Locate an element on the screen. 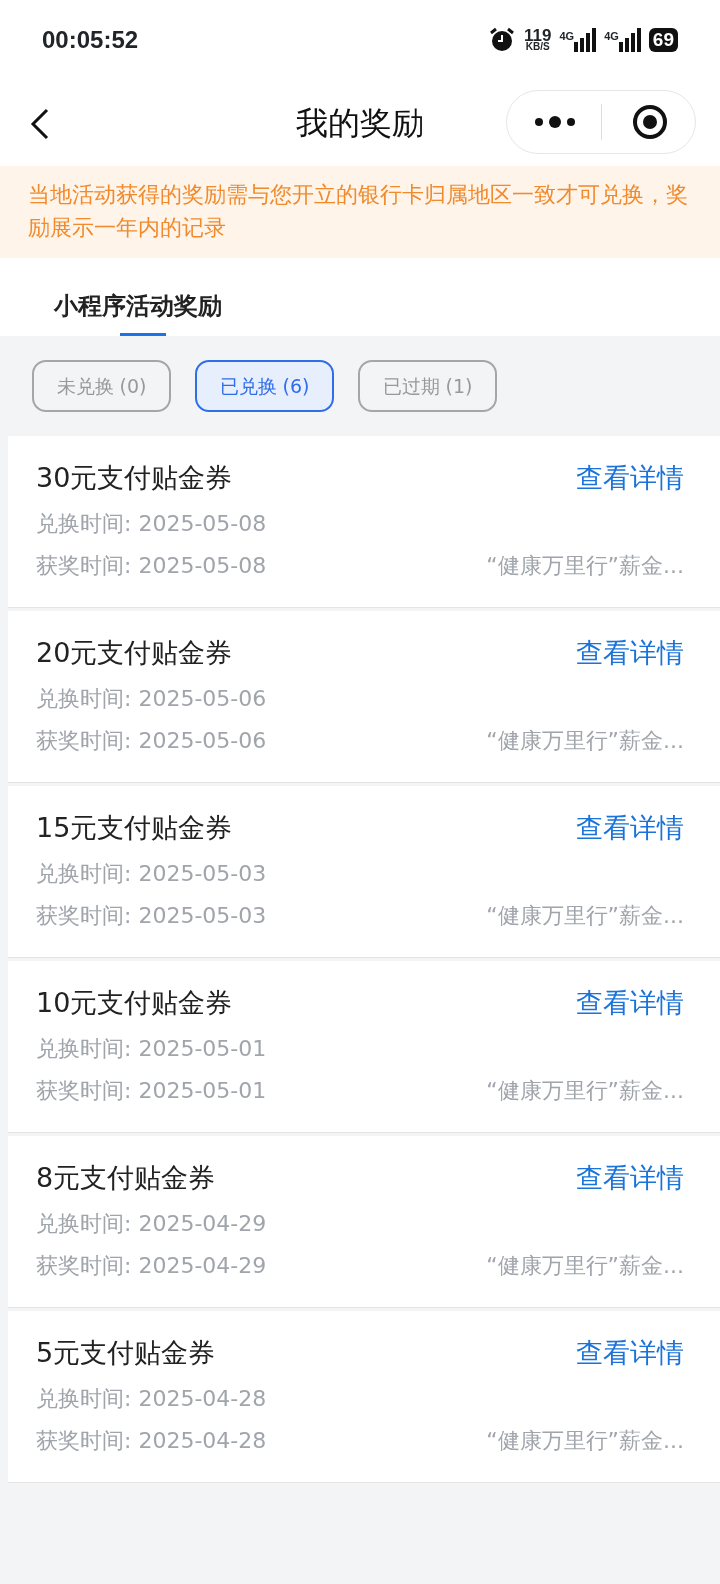 The width and height of the screenshot is (720, 1584). filter-chip: 已兑换 (6) is located at coordinates (264, 386).